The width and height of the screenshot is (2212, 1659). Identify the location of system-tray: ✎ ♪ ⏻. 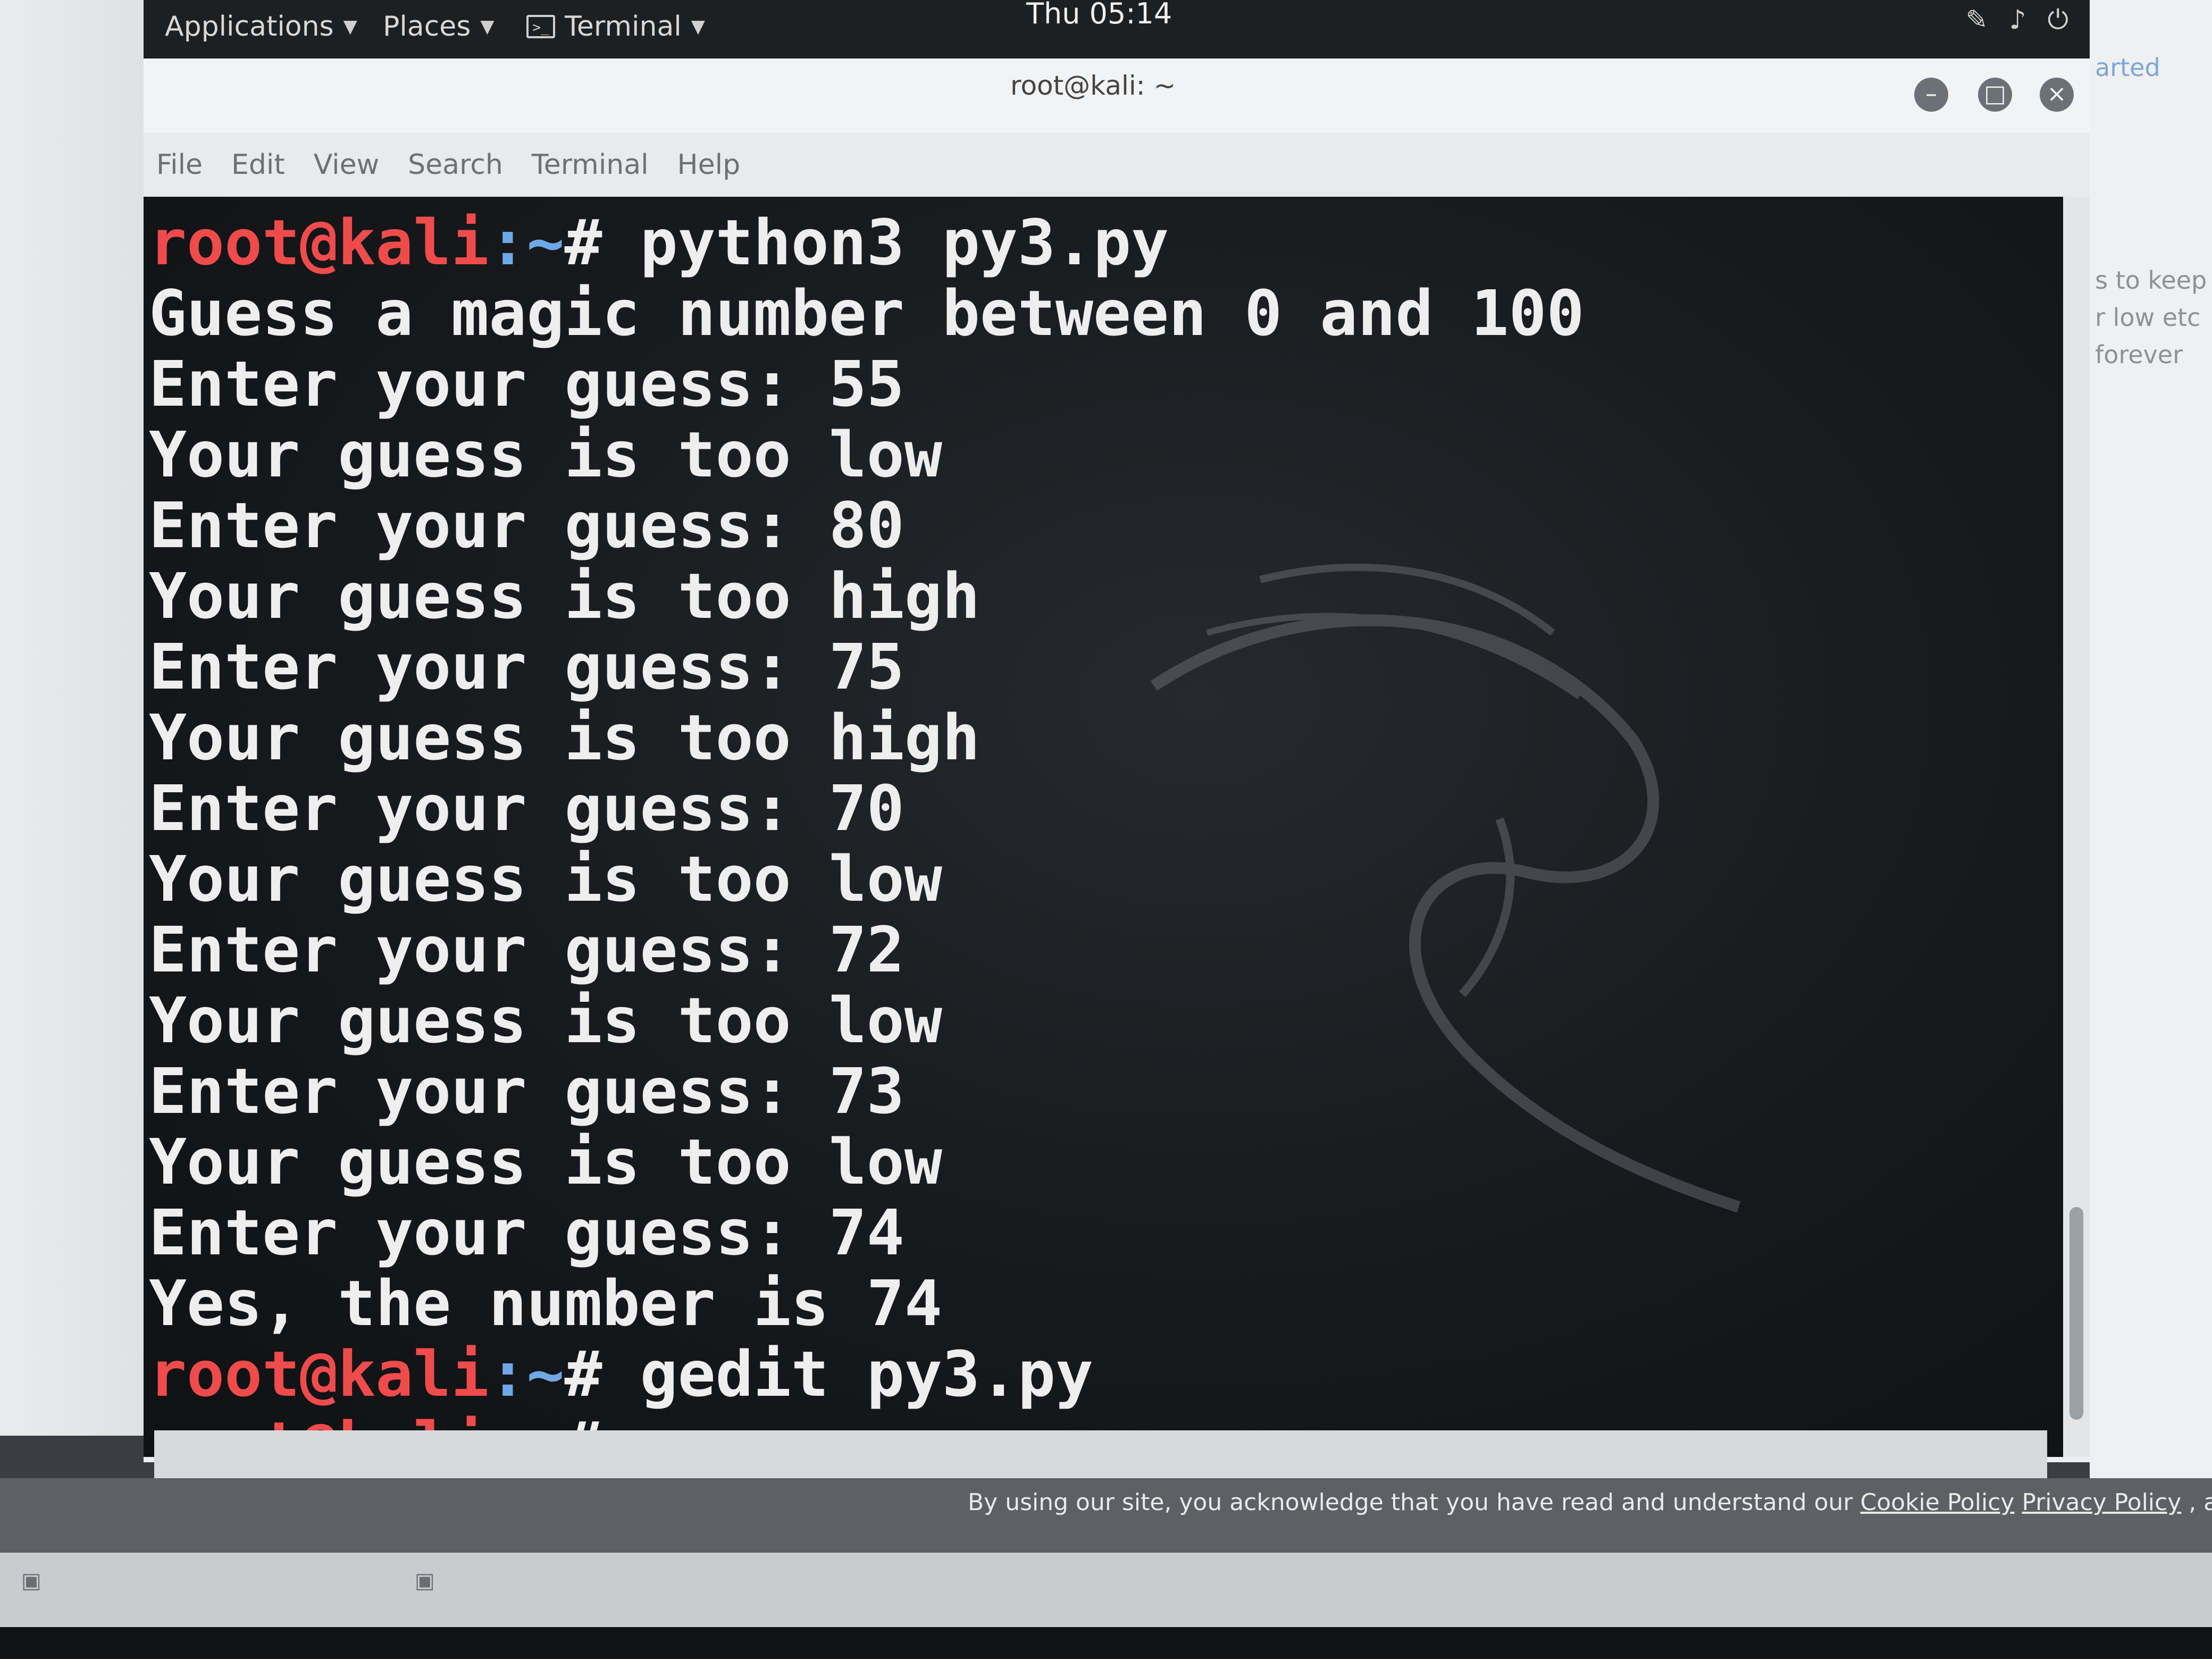
(2017, 20).